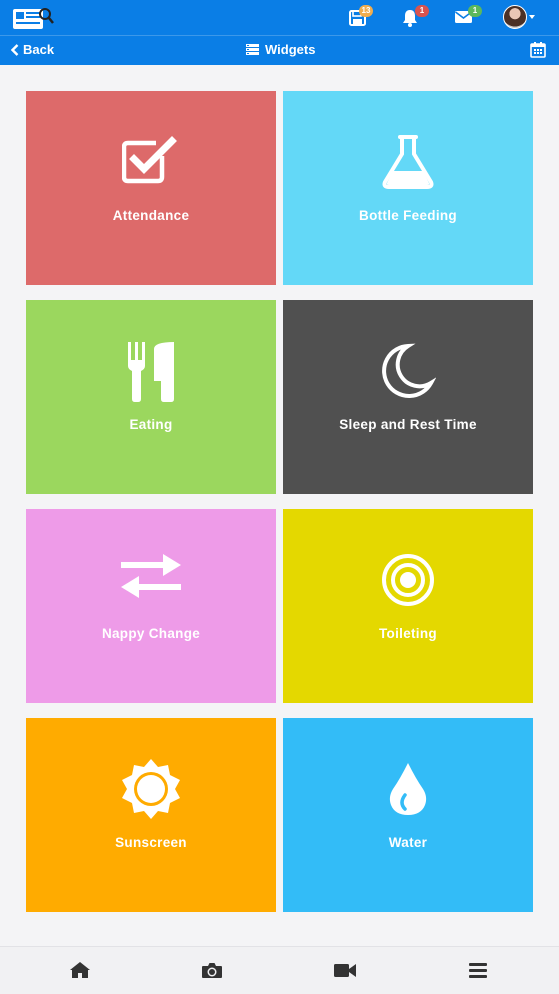 The height and width of the screenshot is (994, 559). I want to click on widget-label: Bottle Feeding, so click(408, 215).